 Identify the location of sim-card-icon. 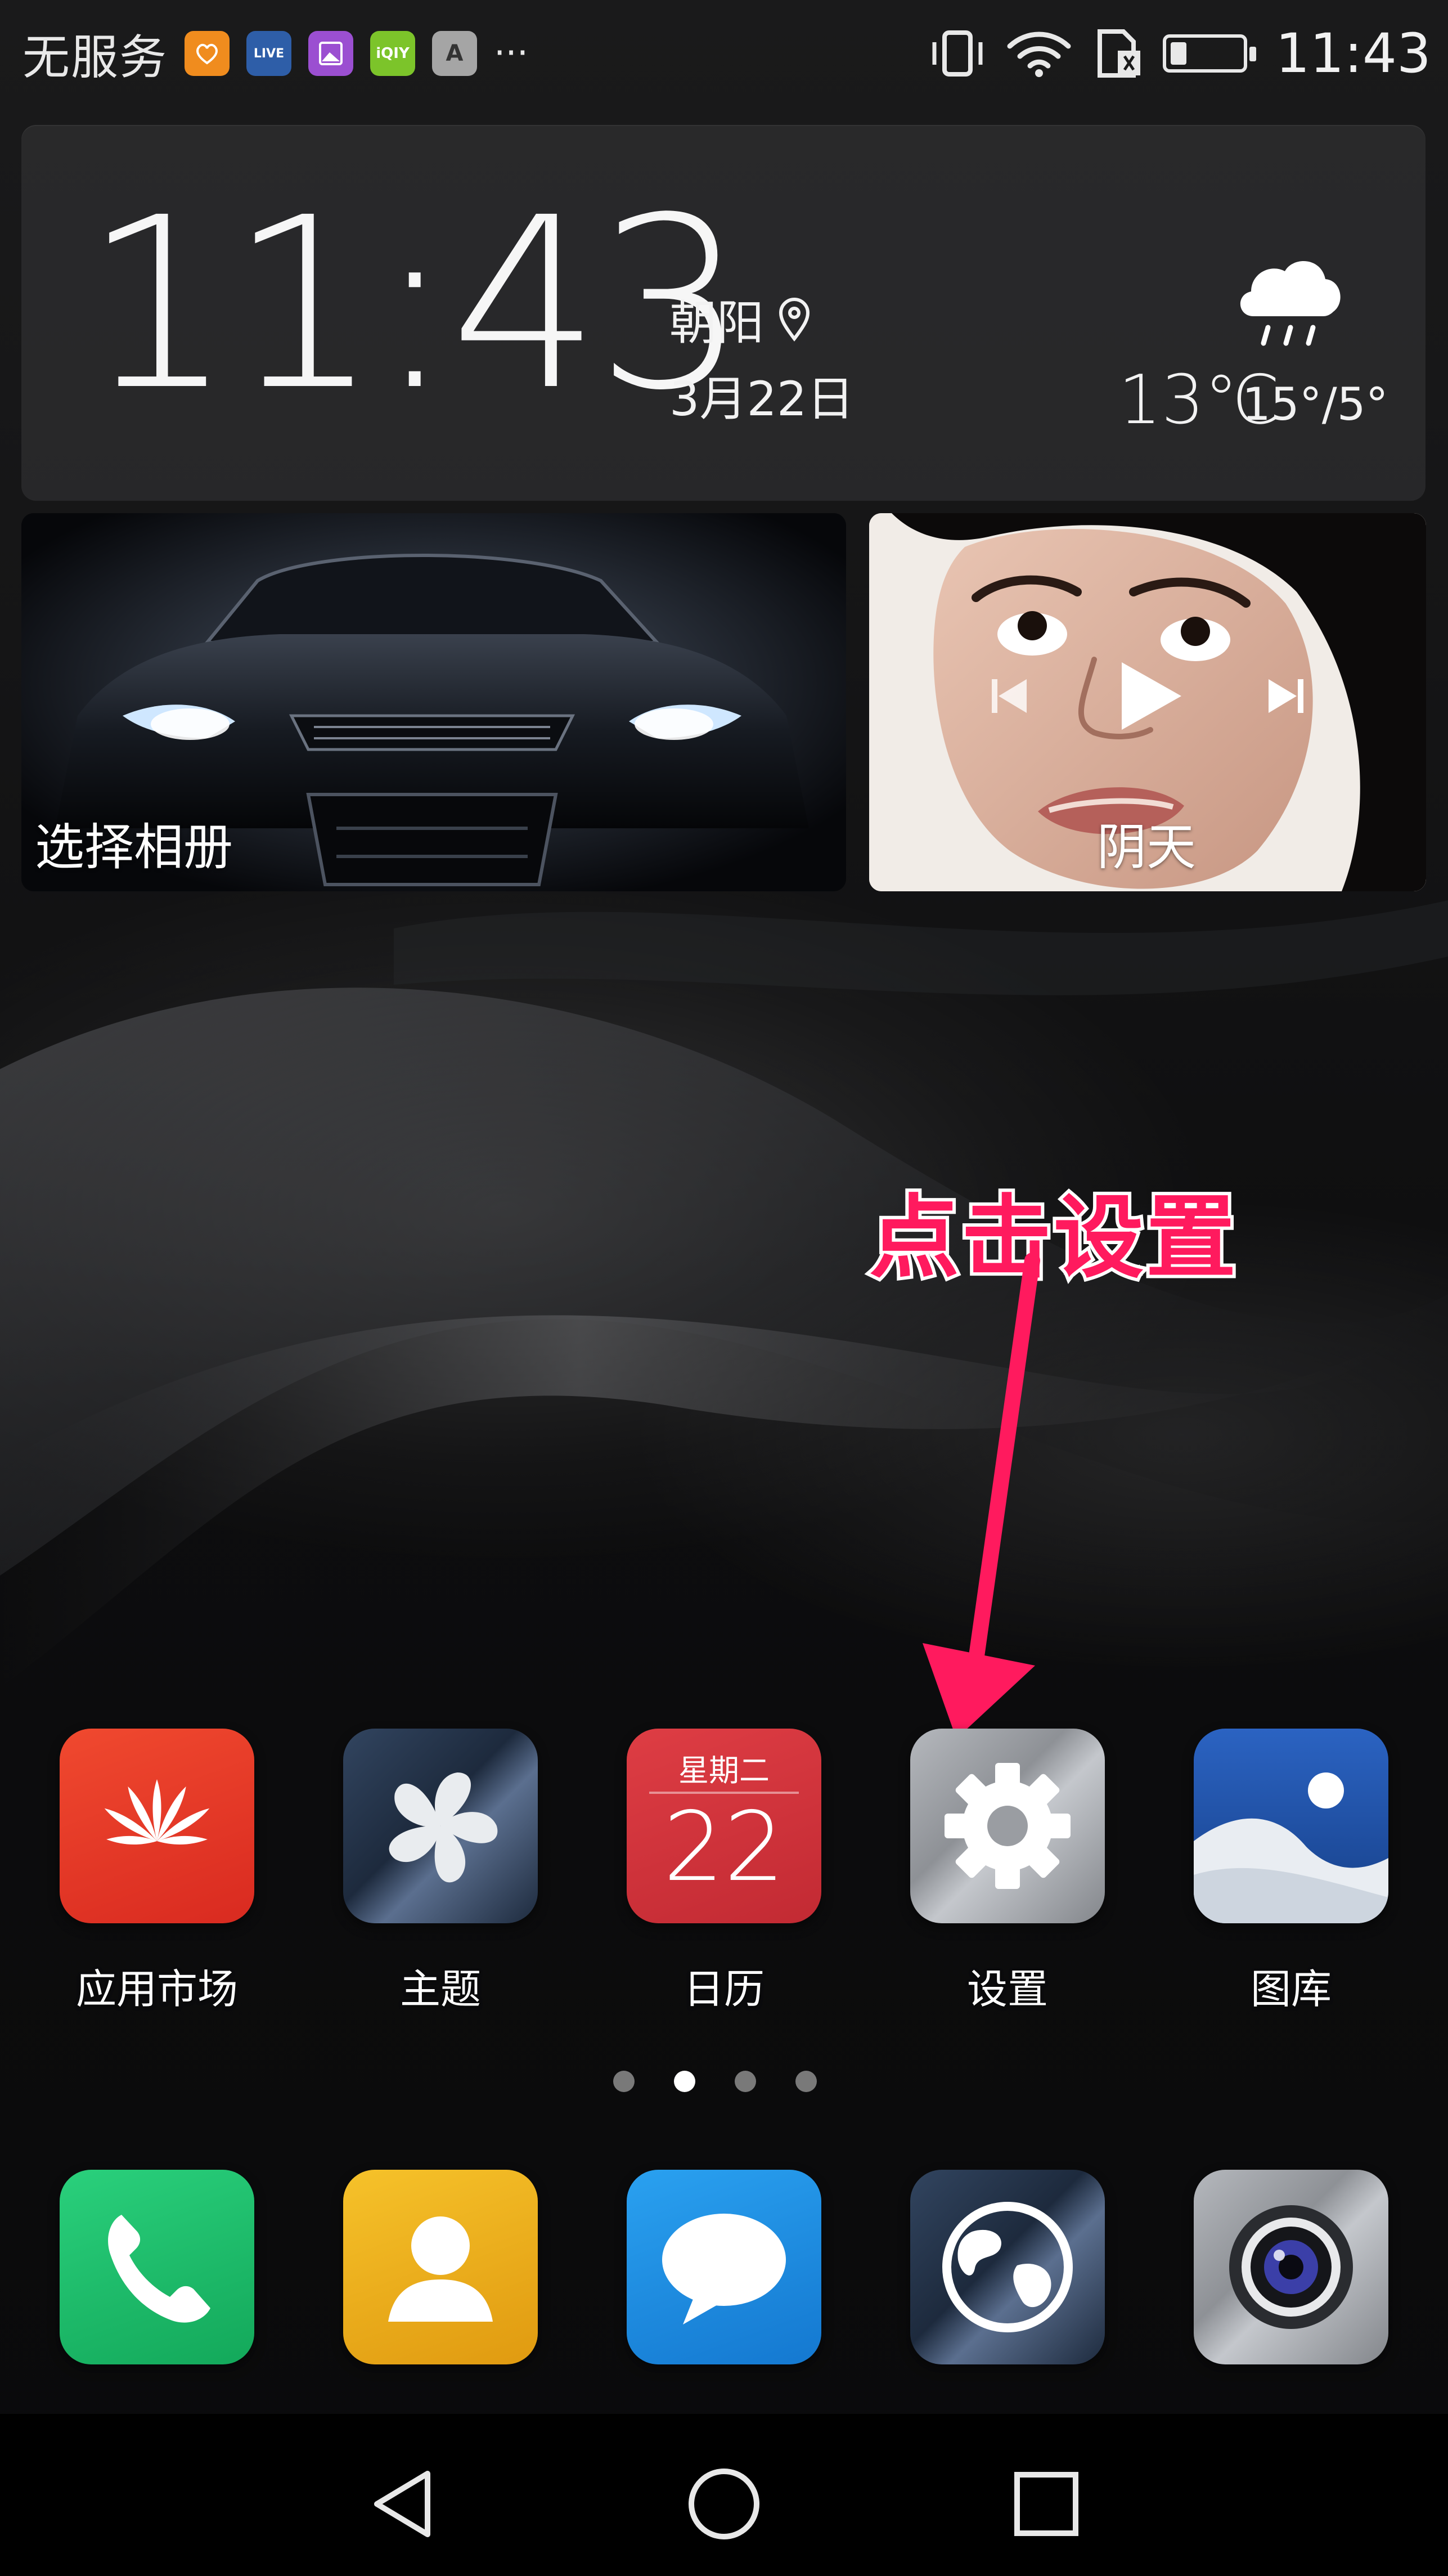
(1119, 53).